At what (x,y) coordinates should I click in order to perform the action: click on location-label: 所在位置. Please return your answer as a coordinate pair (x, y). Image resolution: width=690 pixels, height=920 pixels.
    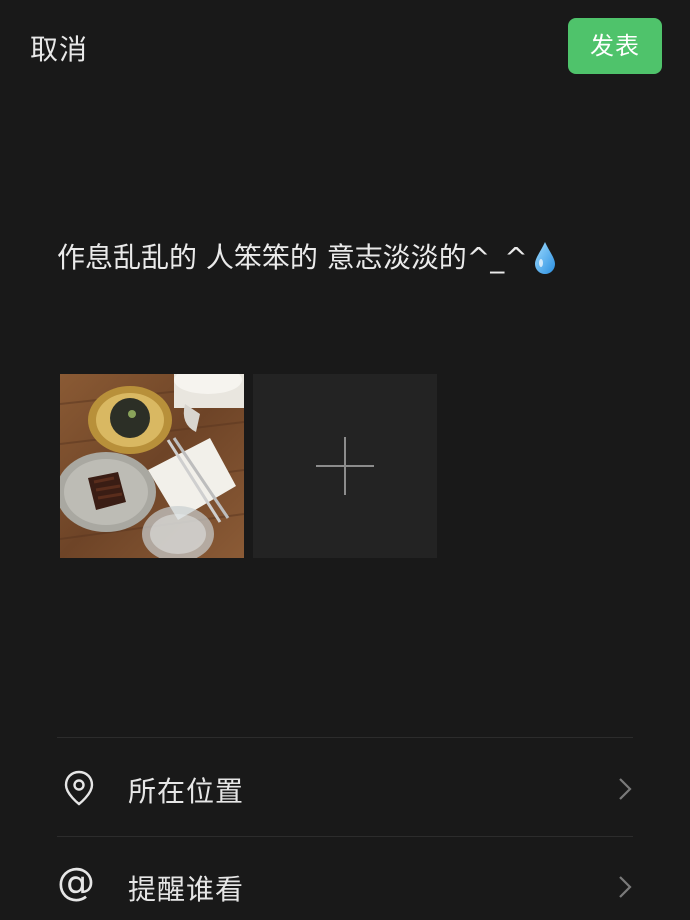
    Looking at the image, I should click on (186, 791).